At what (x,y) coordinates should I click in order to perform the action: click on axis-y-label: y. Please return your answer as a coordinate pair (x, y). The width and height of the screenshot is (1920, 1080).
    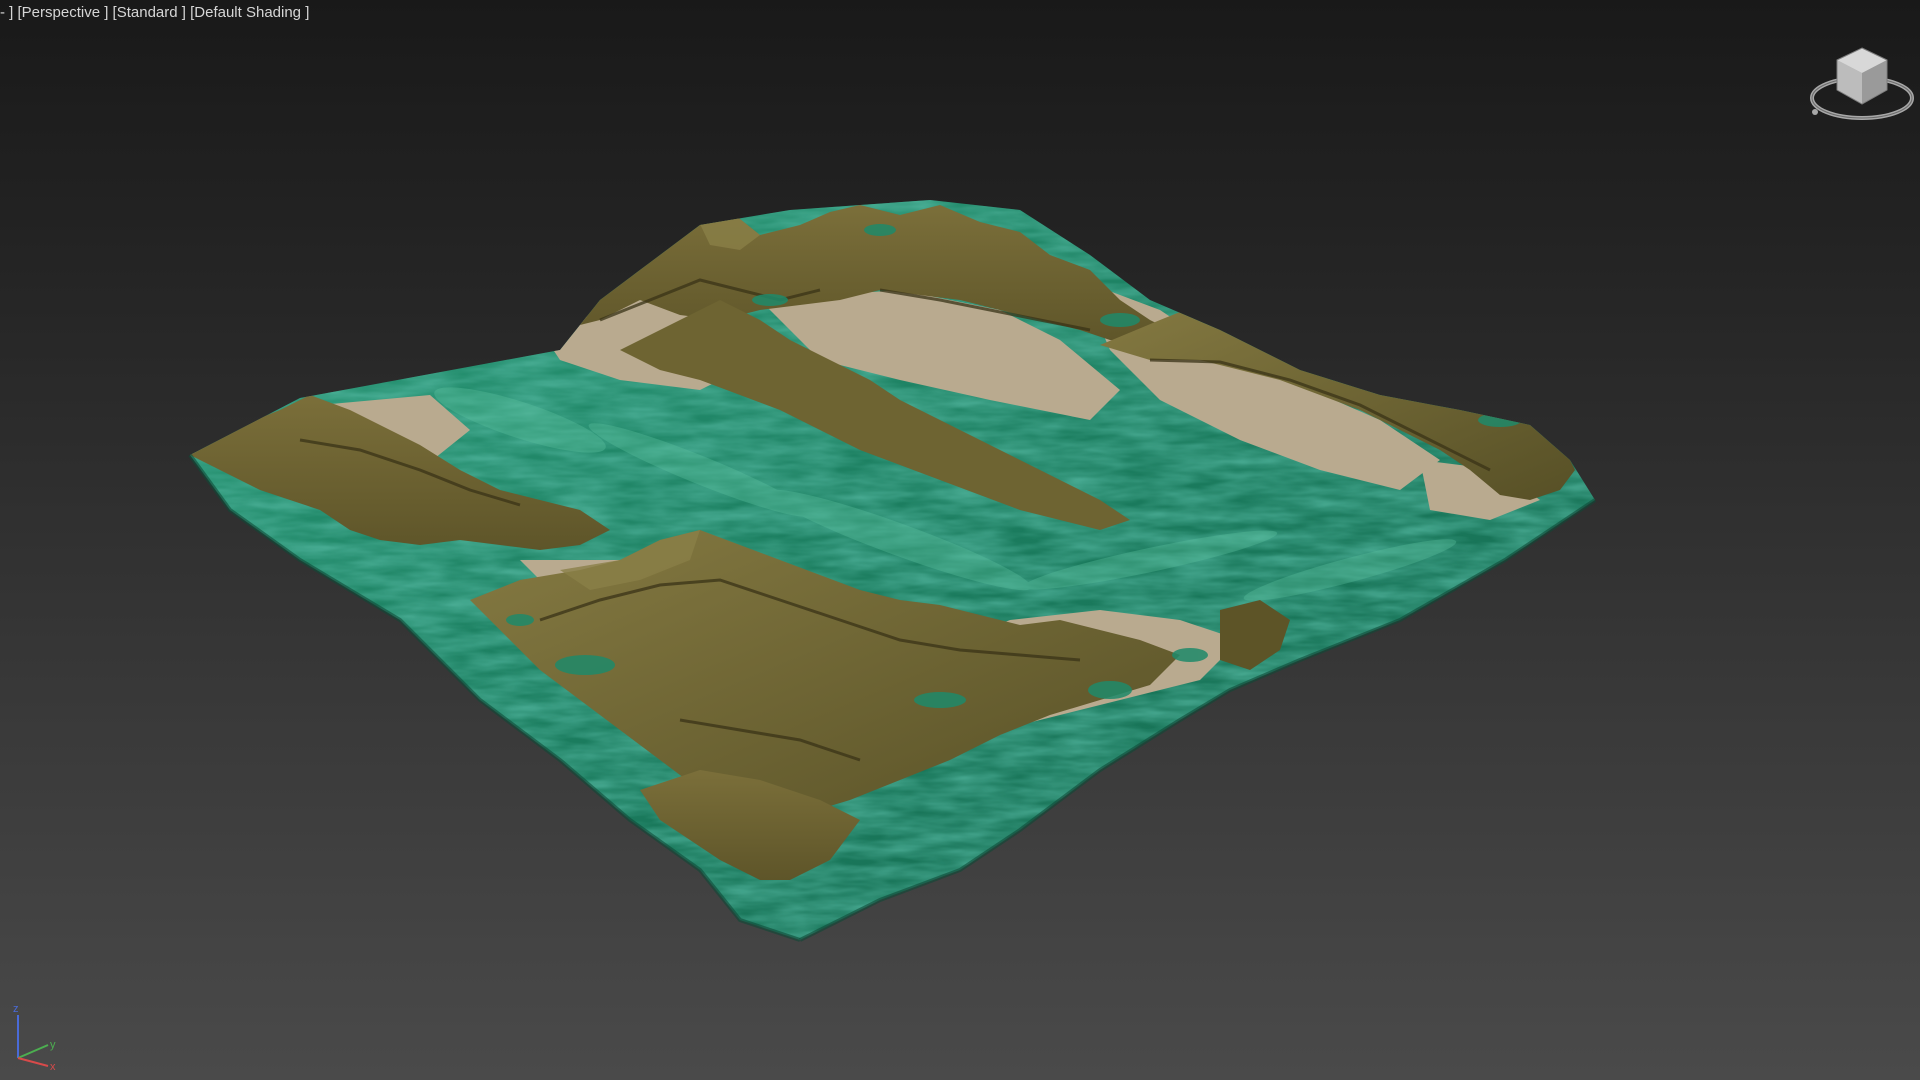
    Looking at the image, I should click on (53, 1045).